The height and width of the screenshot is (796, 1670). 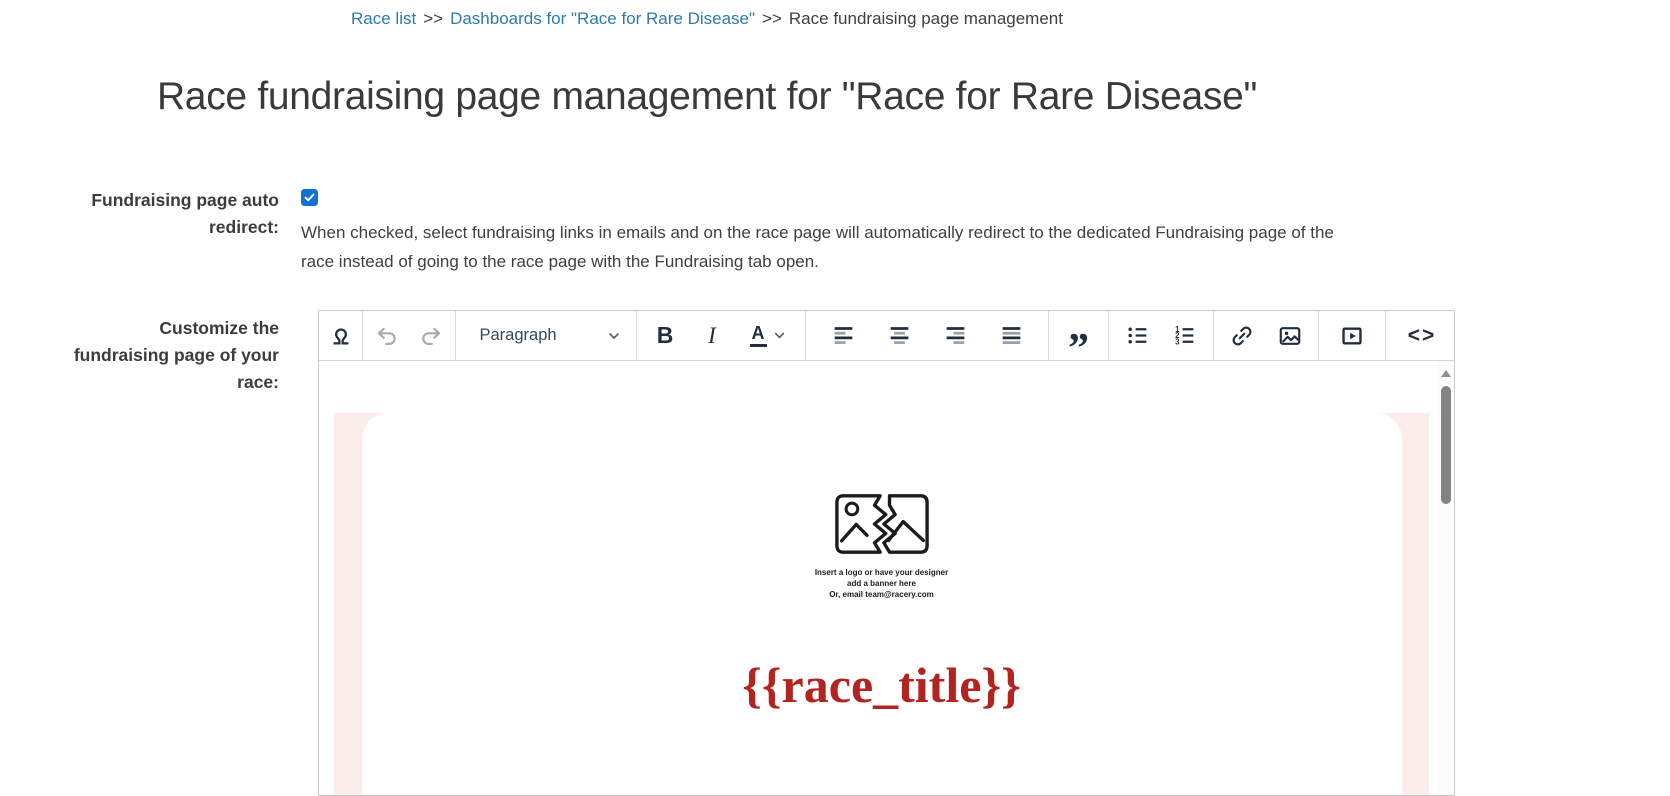 What do you see at coordinates (925, 18) in the screenshot?
I see `breadcrumb-current: Race fundraising page management` at bounding box center [925, 18].